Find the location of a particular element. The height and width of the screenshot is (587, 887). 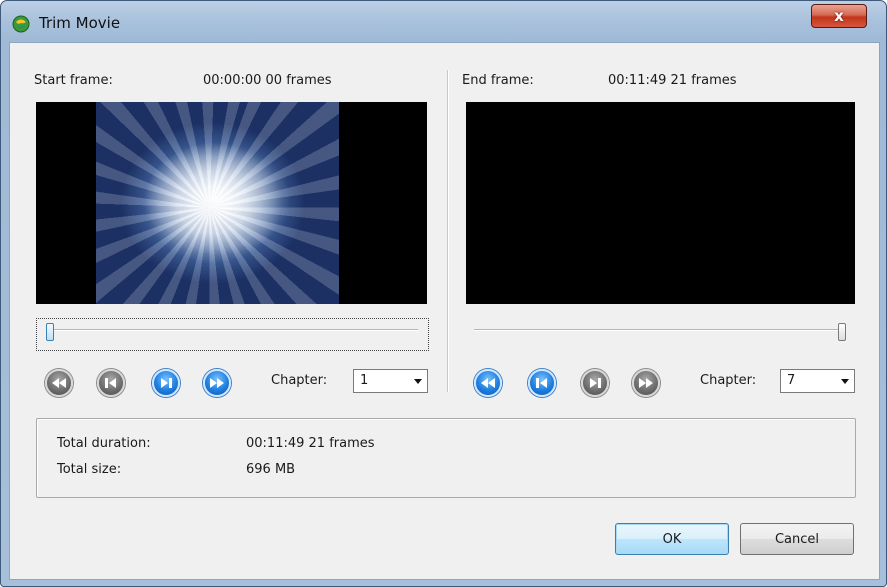

start-chapter-value: 1 is located at coordinates (364, 380).